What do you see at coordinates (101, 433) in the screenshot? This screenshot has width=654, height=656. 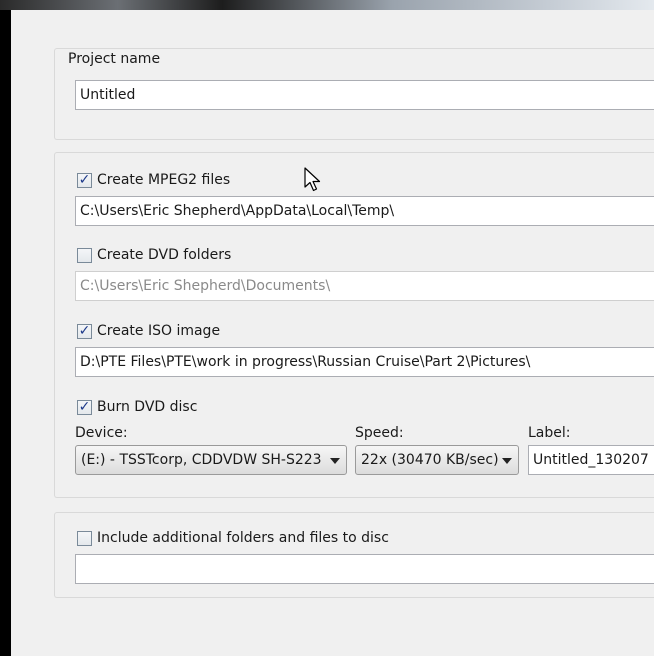 I see `device-label: Device:` at bounding box center [101, 433].